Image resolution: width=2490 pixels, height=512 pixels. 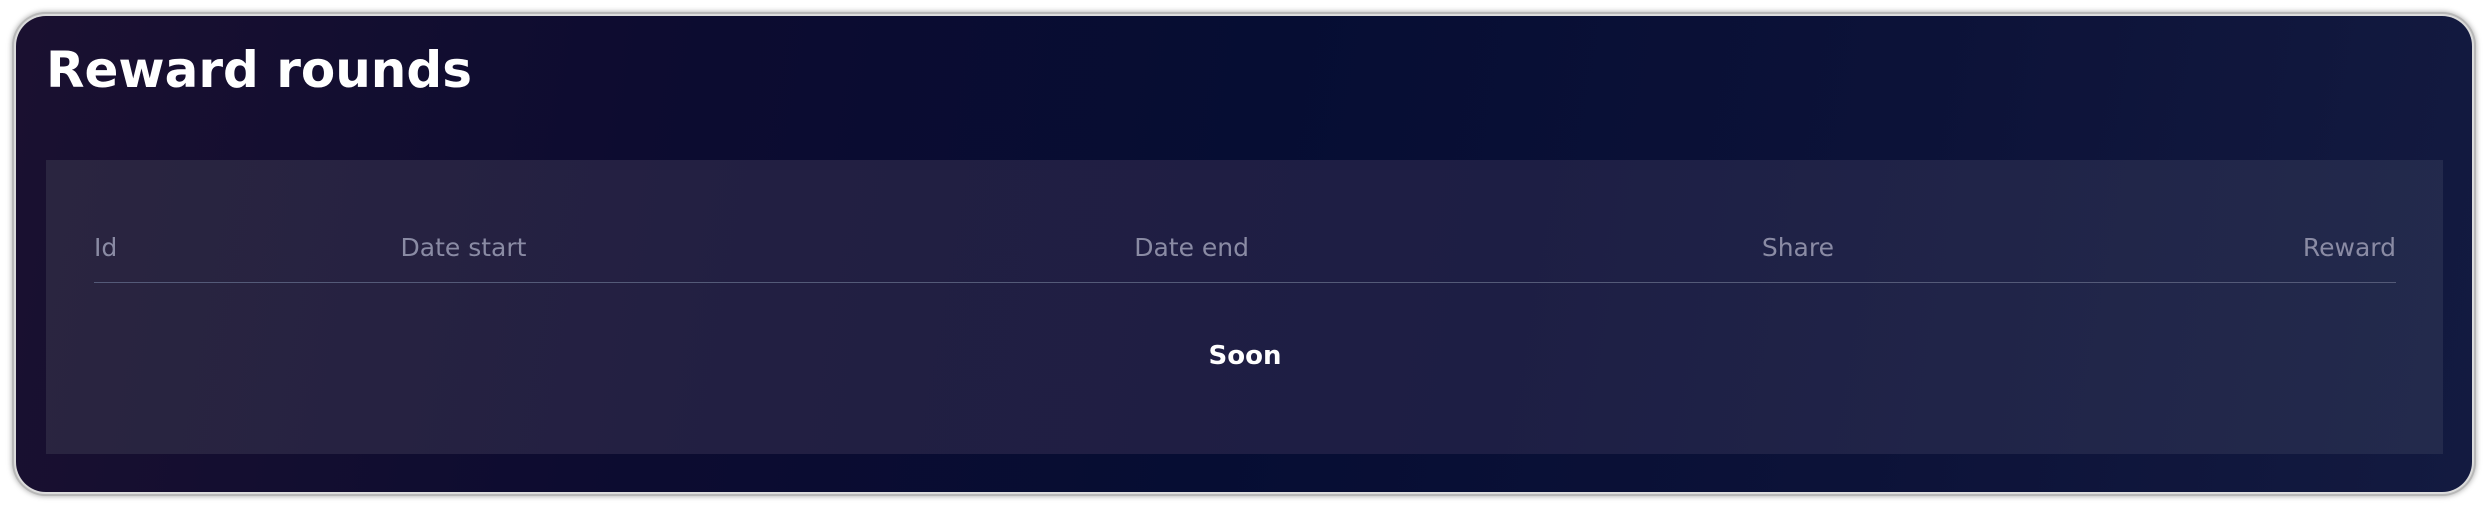 I want to click on column-header-reward: Reward, so click(x=2349, y=248).